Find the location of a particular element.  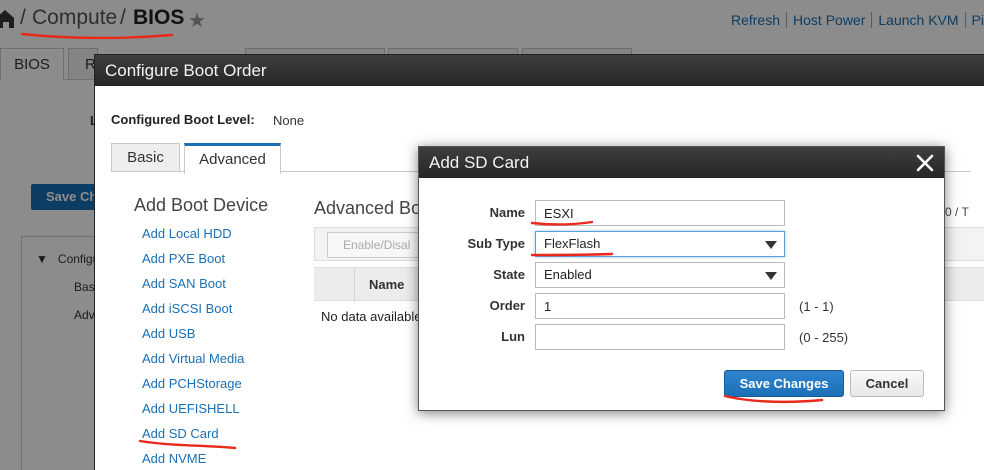

close-icon is located at coordinates (925, 163).